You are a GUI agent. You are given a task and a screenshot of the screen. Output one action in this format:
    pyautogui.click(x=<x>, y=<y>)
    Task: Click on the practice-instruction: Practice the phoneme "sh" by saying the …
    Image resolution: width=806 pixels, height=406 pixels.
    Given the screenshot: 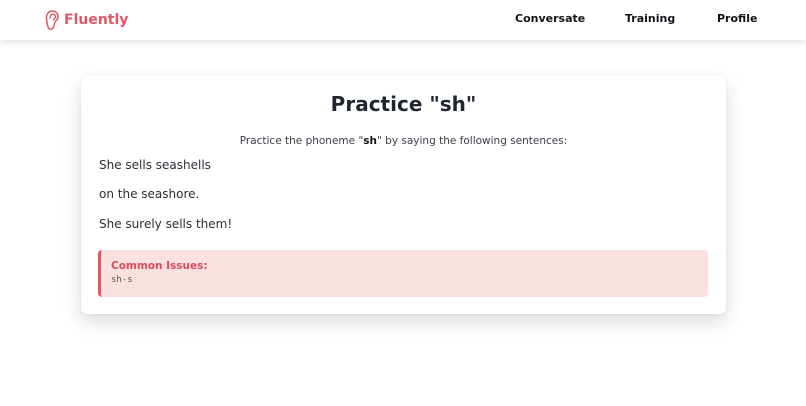 What is the action you would take?
    pyautogui.click(x=403, y=141)
    